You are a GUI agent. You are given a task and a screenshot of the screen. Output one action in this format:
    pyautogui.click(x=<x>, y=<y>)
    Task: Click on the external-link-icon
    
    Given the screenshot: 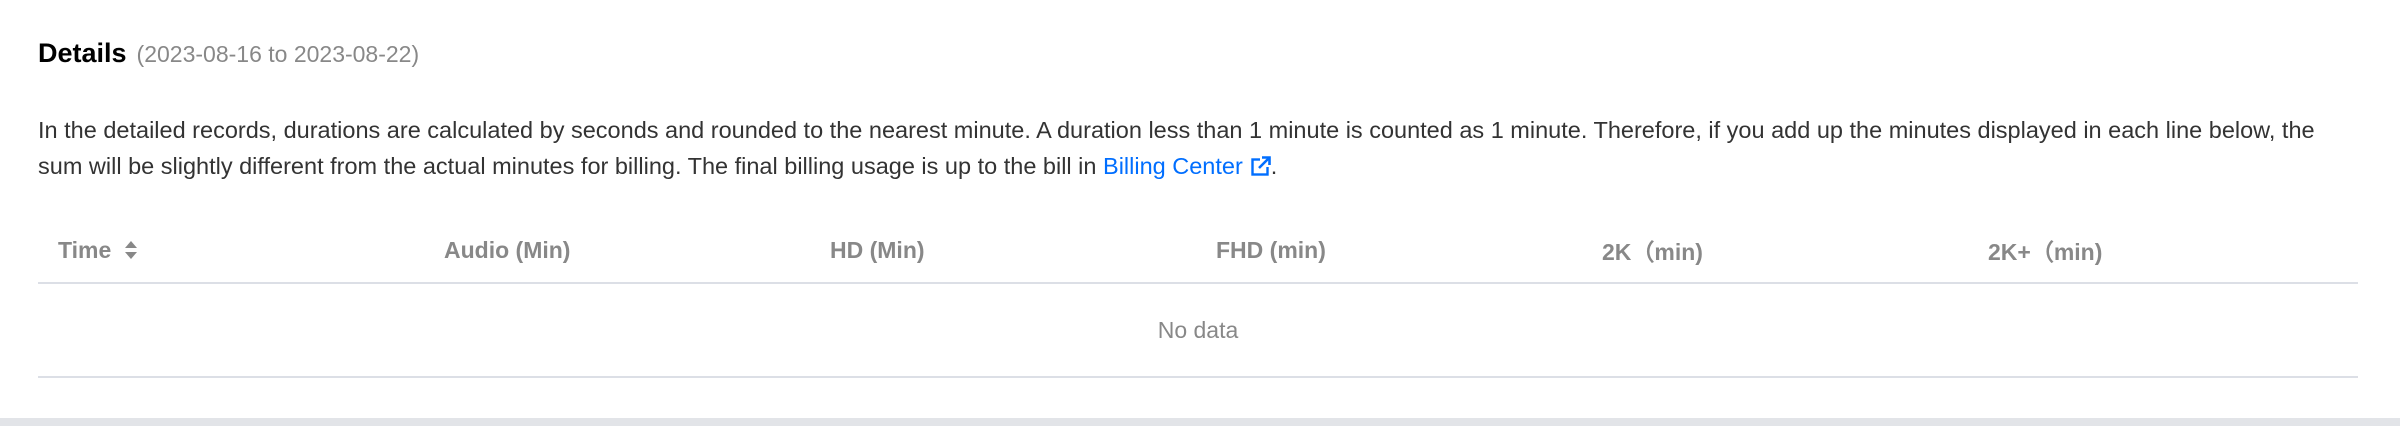 What is the action you would take?
    pyautogui.click(x=1261, y=166)
    